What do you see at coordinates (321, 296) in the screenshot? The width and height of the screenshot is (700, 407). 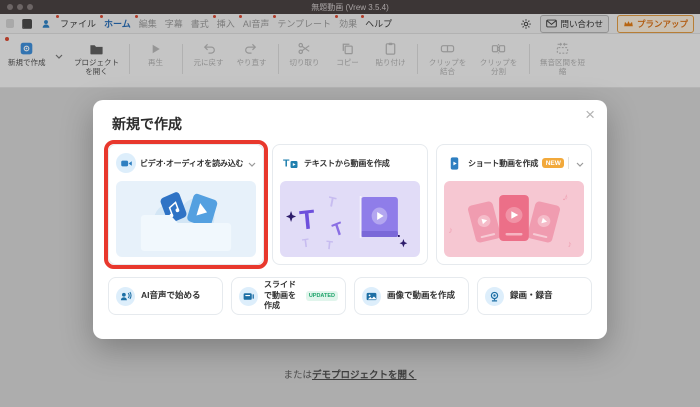 I see `updated-badge: UPDATED` at bounding box center [321, 296].